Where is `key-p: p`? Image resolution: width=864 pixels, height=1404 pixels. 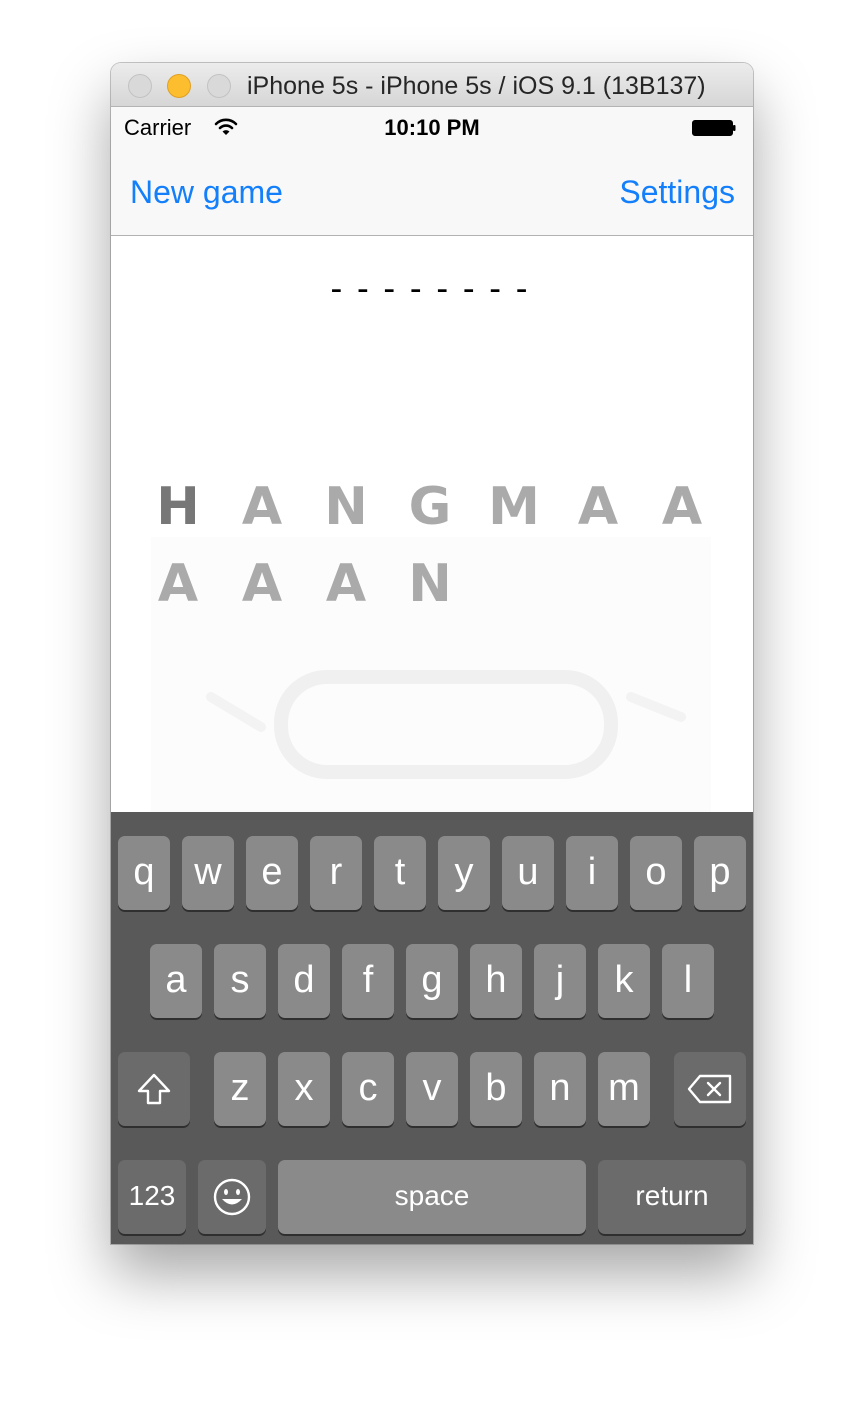
key-p: p is located at coordinates (720, 873).